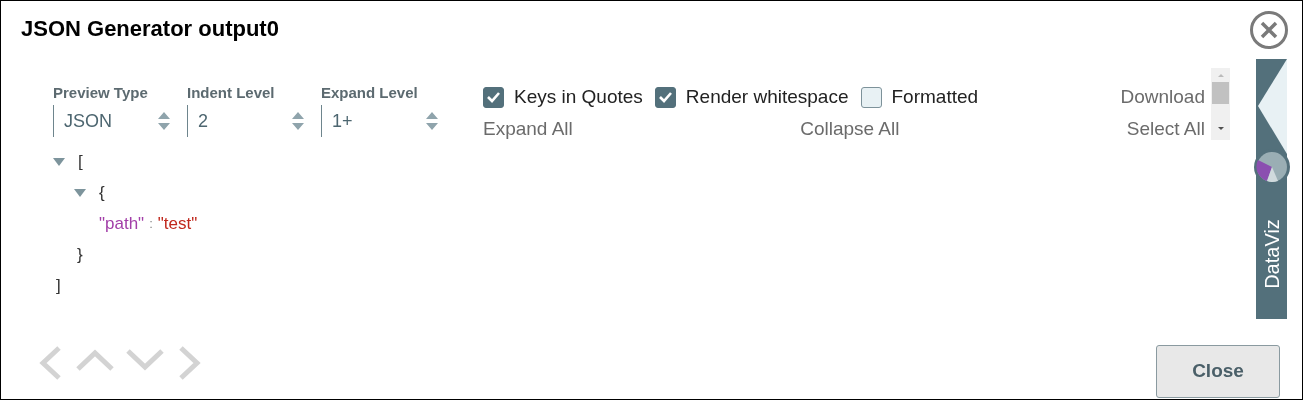 This screenshot has height=400, width=1303. I want to click on action-link: Select All, so click(1165, 129).